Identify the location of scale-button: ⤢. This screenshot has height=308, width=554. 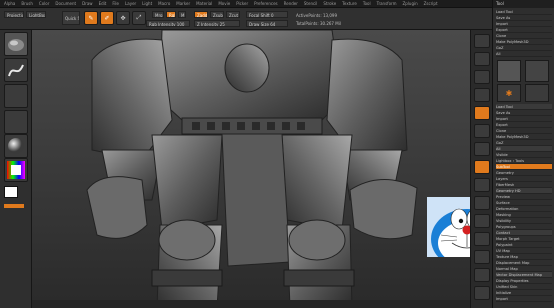
(139, 18).